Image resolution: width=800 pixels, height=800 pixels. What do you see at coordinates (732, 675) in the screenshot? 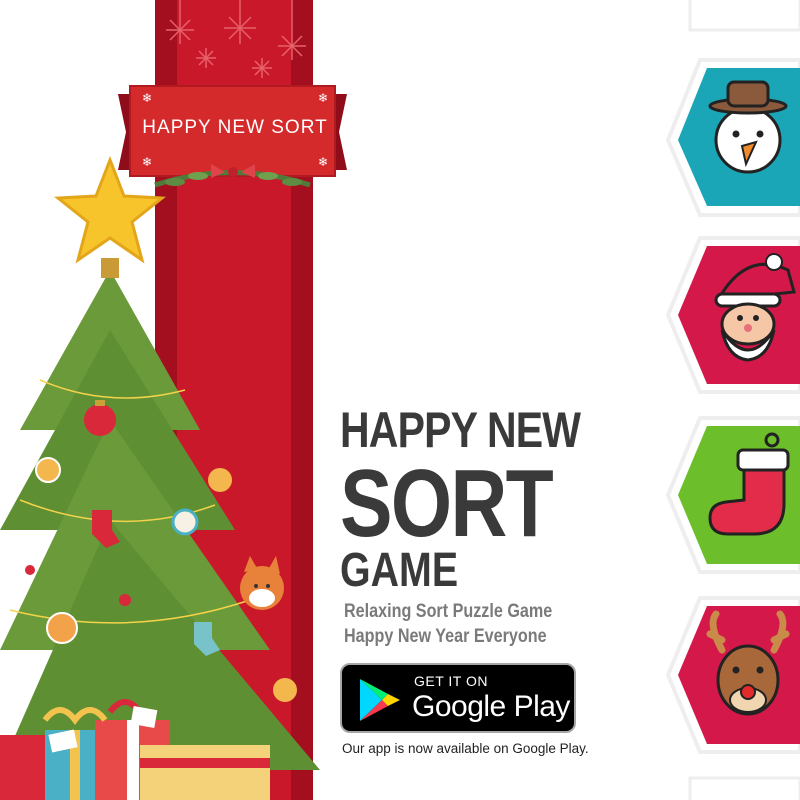
I see `hex-tile-reindeer` at bounding box center [732, 675].